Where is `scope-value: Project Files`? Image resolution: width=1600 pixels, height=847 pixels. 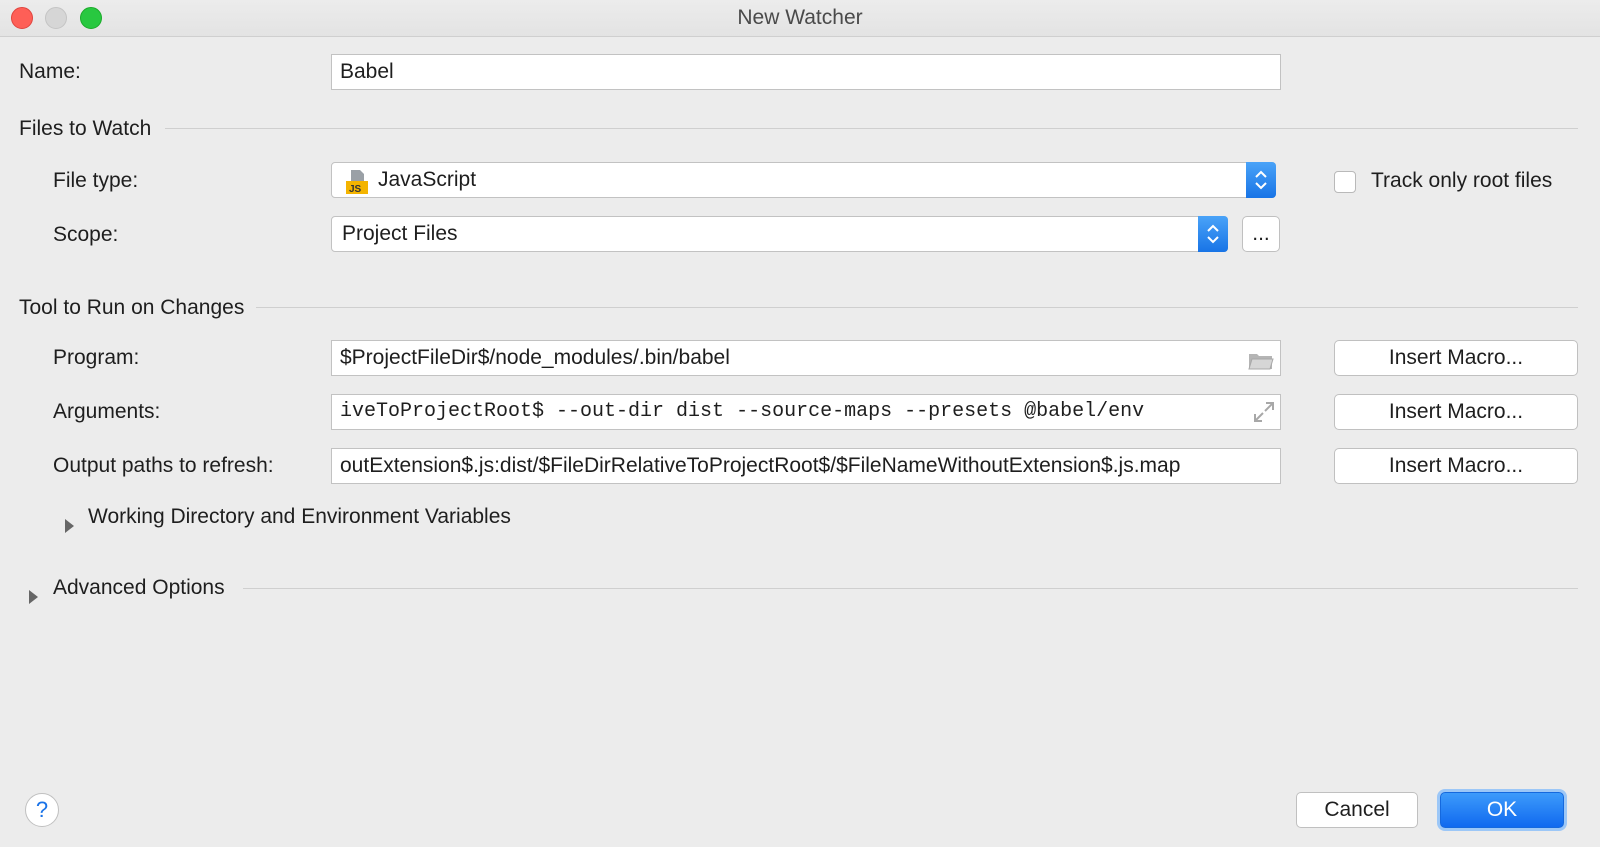
scope-value: Project Files is located at coordinates (400, 233).